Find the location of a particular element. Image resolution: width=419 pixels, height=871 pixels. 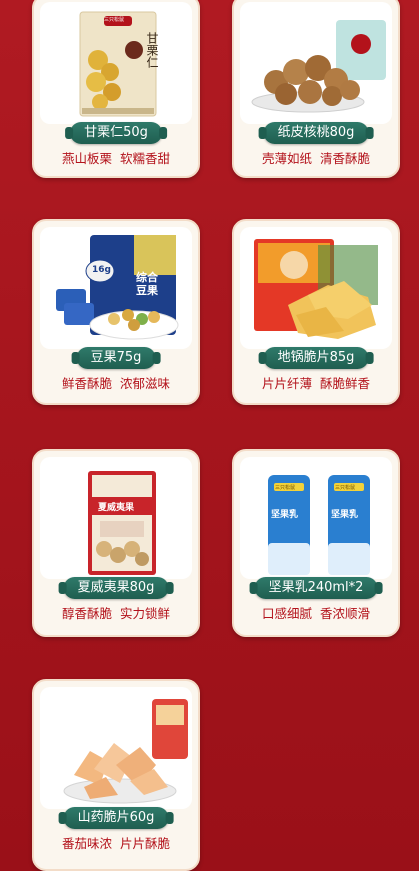

product-name: 山药脆片60g is located at coordinates (116, 818).